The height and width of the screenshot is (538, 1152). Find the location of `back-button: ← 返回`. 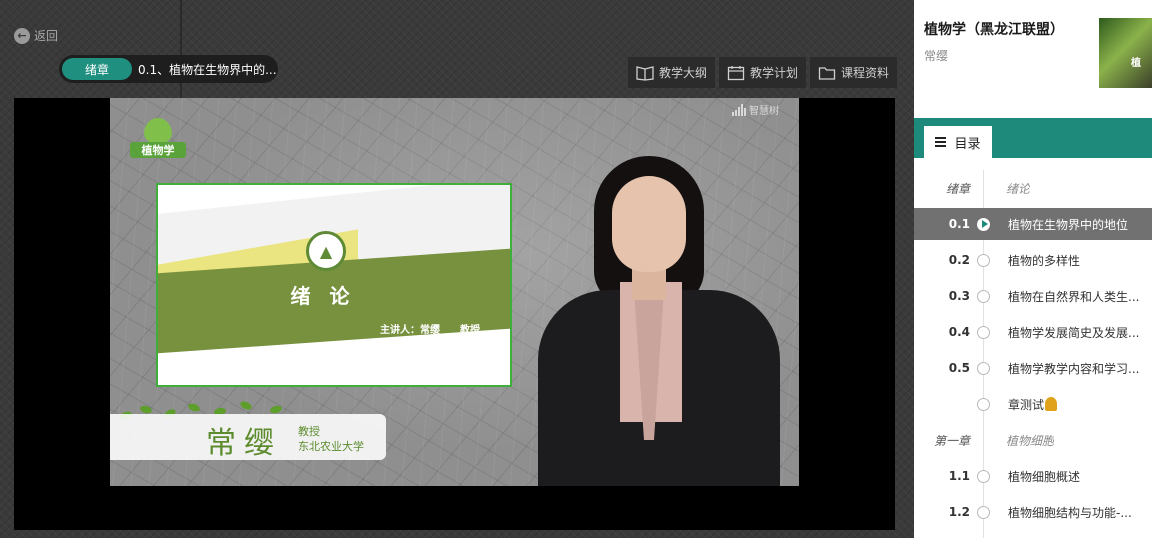

back-button: ← 返回 is located at coordinates (36, 35).